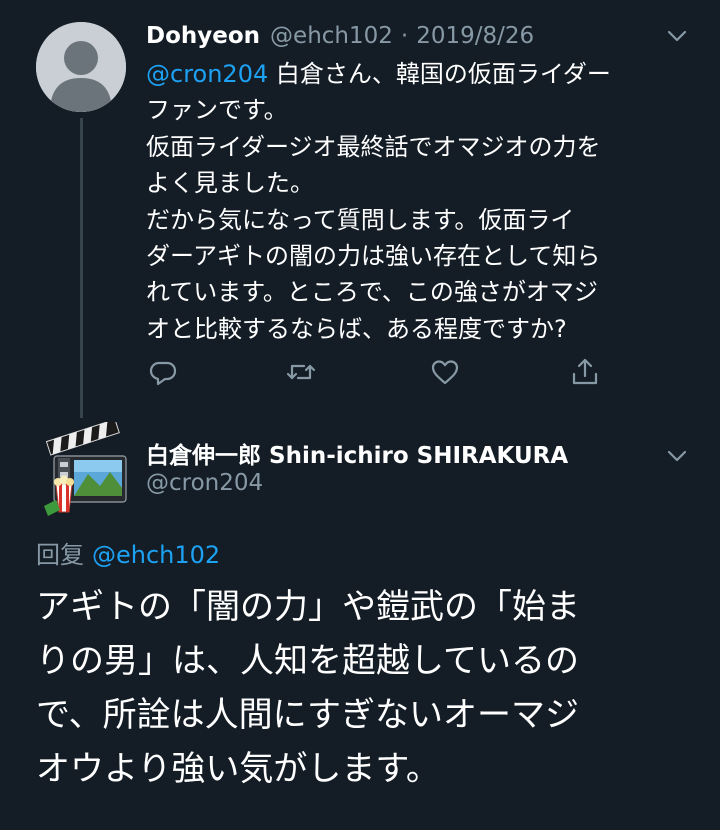 The height and width of the screenshot is (830, 720). Describe the element at coordinates (376, 372) in the screenshot. I see `tweet-actions` at that location.